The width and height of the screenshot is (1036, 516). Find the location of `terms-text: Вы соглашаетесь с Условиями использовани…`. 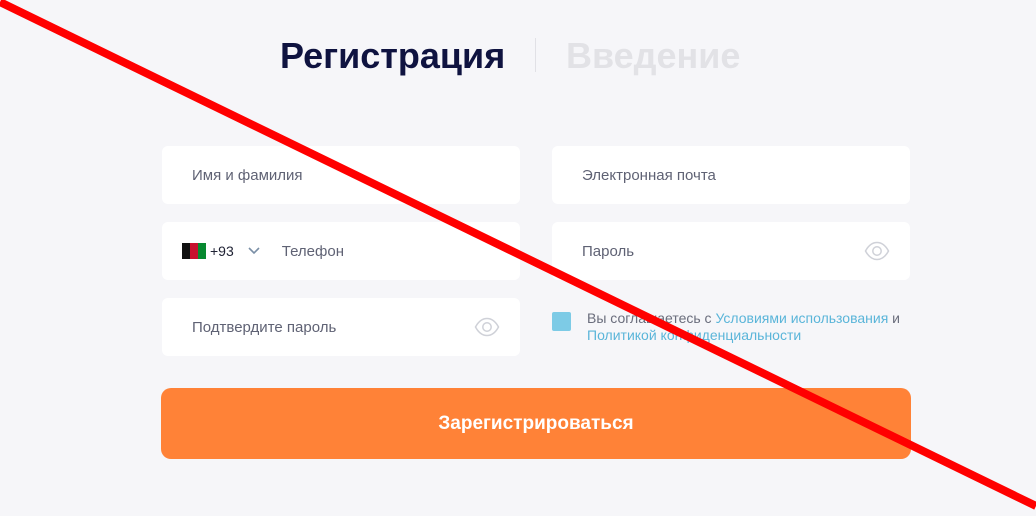

terms-text: Вы соглашаетесь с Условиями использовани… is located at coordinates (752, 327).